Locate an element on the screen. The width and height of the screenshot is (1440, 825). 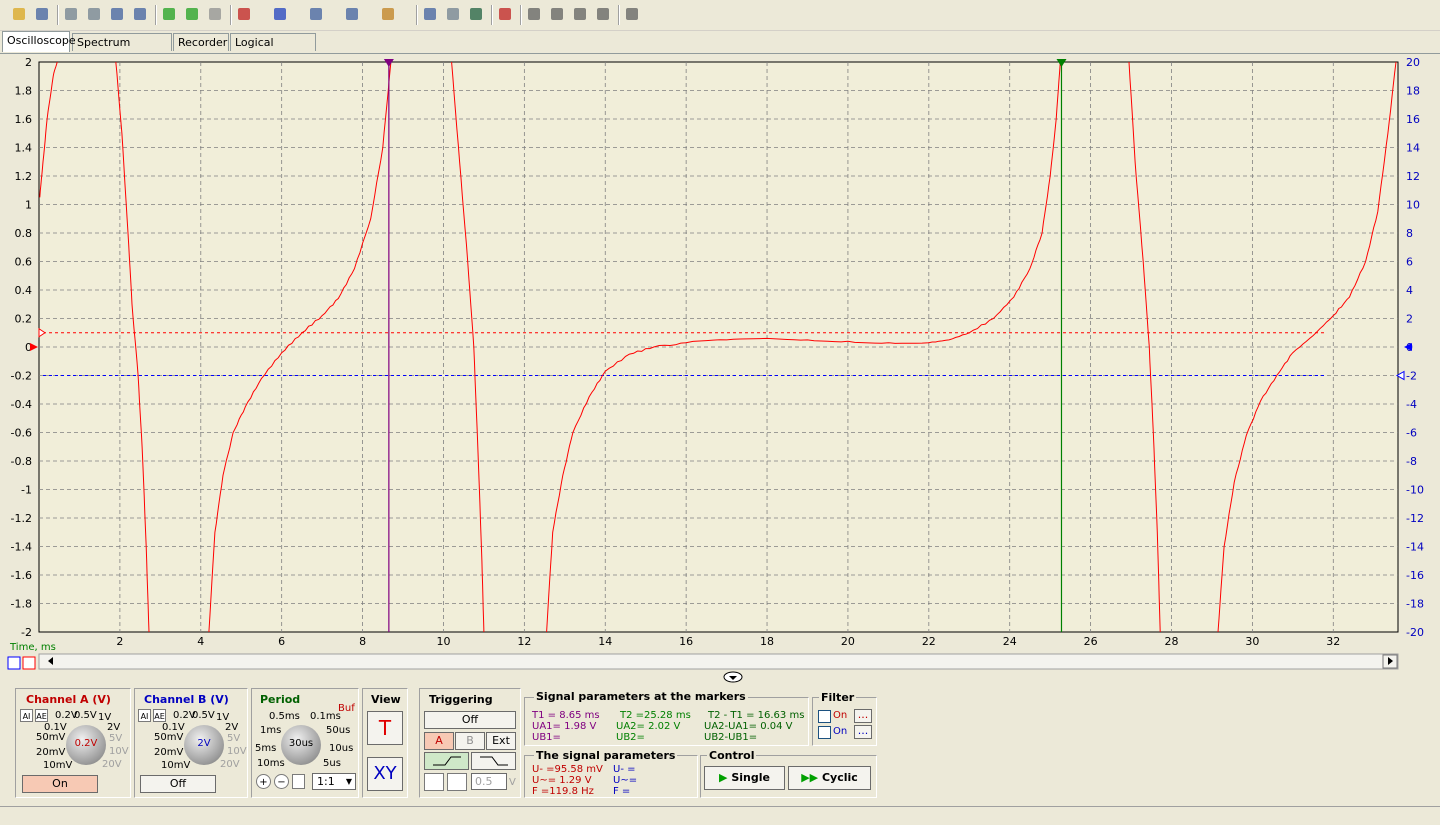
zoom-a-button is located at coordinates (14, 663).